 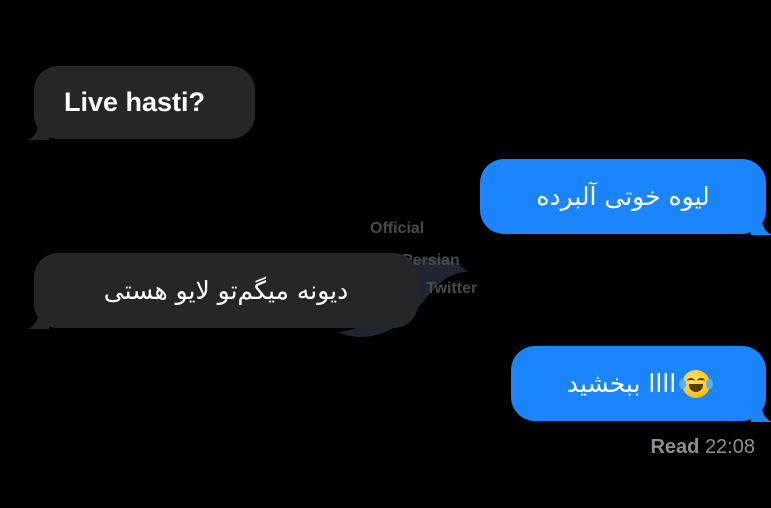 I want to click on message-bubble-sent: لیوه خوتی آلبرده, so click(x=625, y=197).